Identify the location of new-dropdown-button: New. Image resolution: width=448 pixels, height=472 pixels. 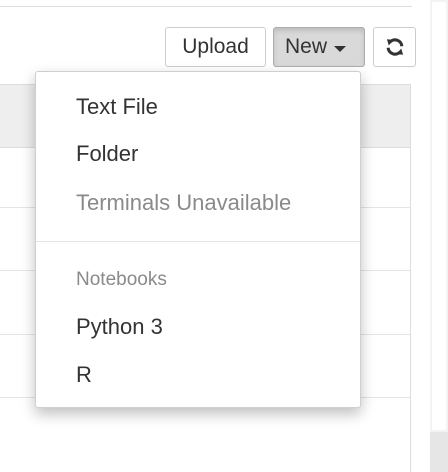
(319, 47).